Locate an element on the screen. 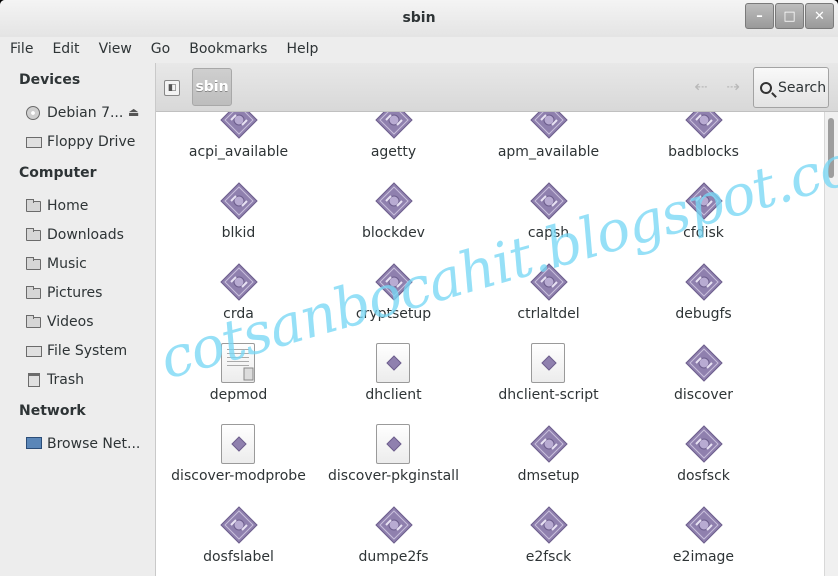 The image size is (838, 576). sidebar-item-filesystem: File System is located at coordinates (88, 351).